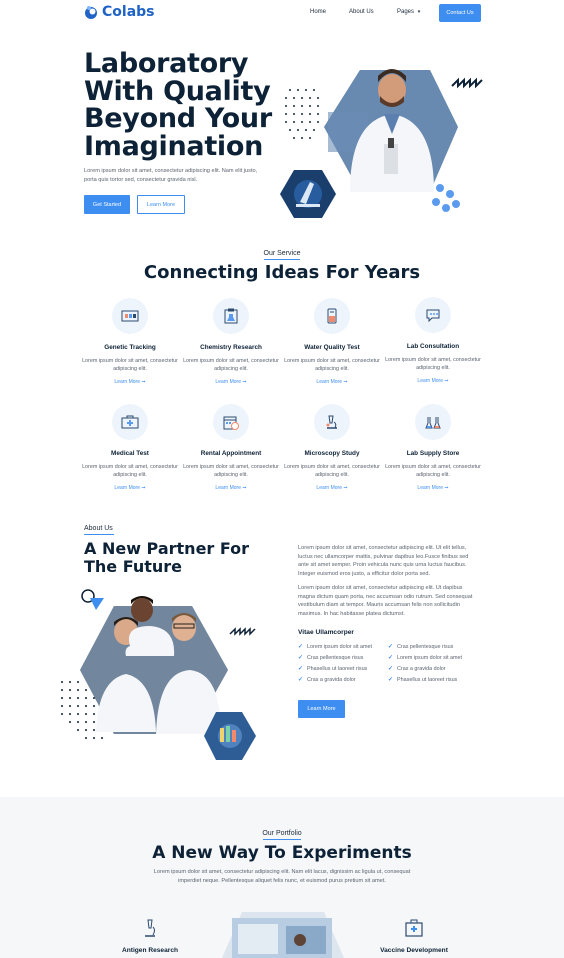  Describe the element at coordinates (332, 347) in the screenshot. I see `service-title: Water Quality Test` at that location.